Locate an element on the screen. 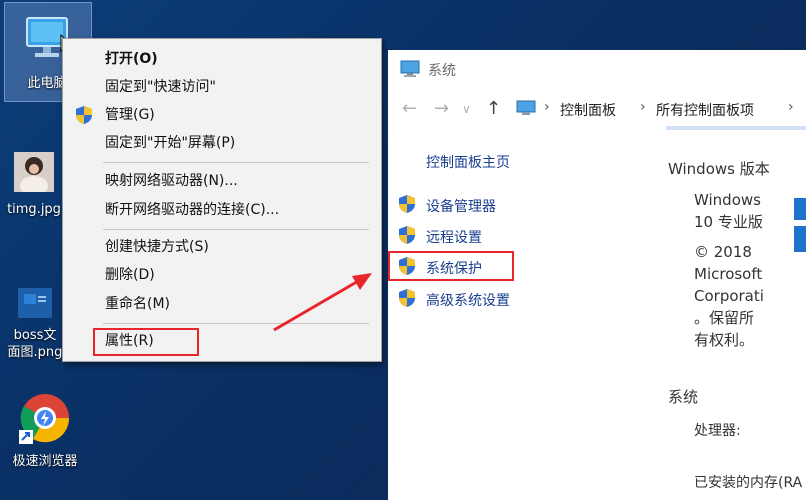 This screenshot has width=806, height=500. menu-item-create-shortcut: 创建快捷方式(S) is located at coordinates (222, 247).